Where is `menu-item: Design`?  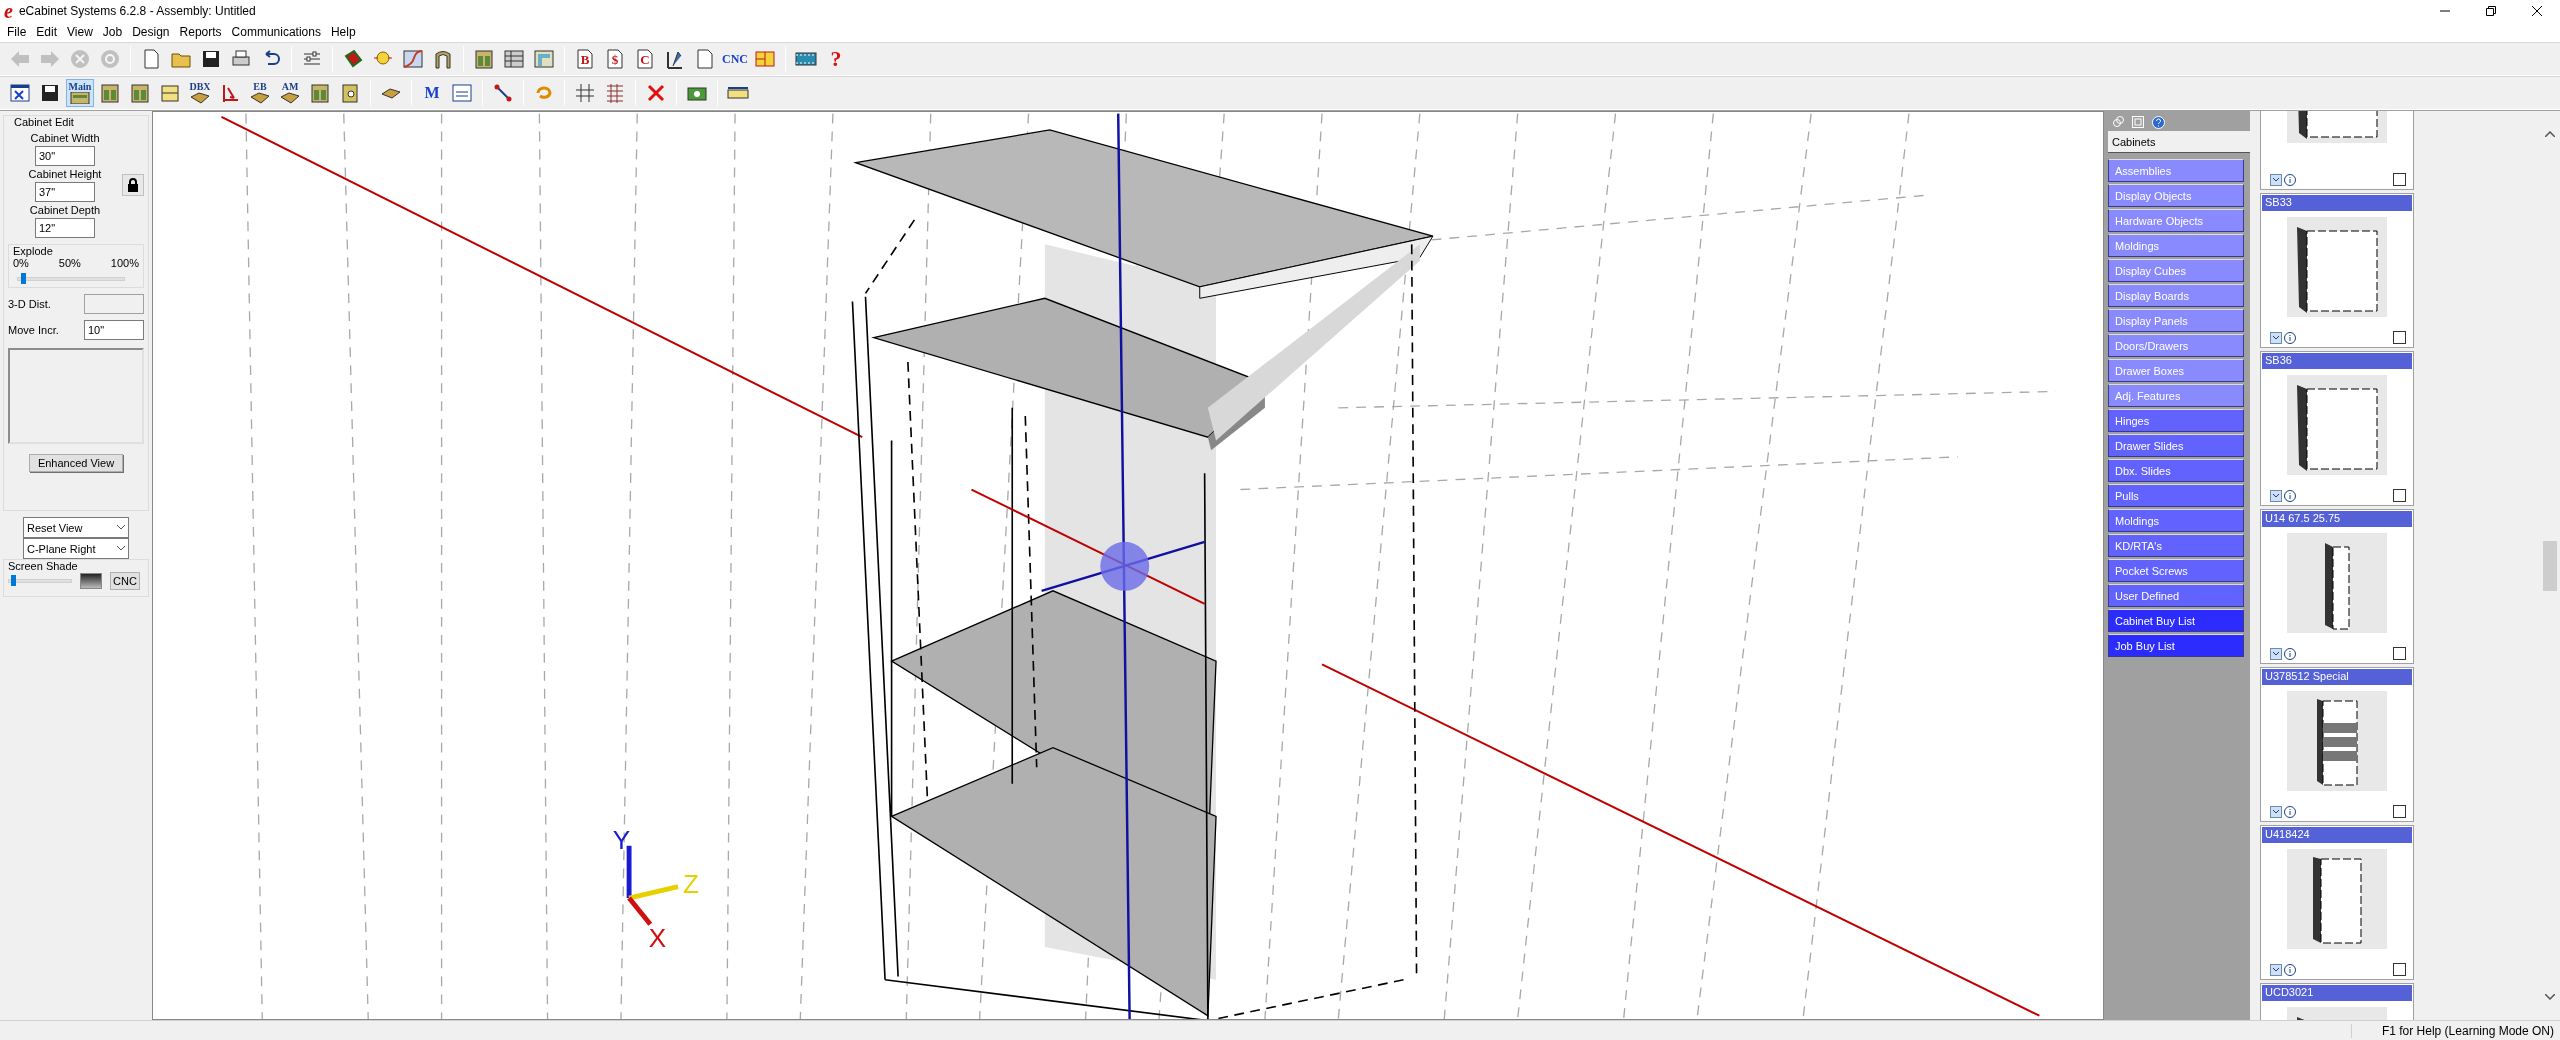
menu-item: Design is located at coordinates (151, 32).